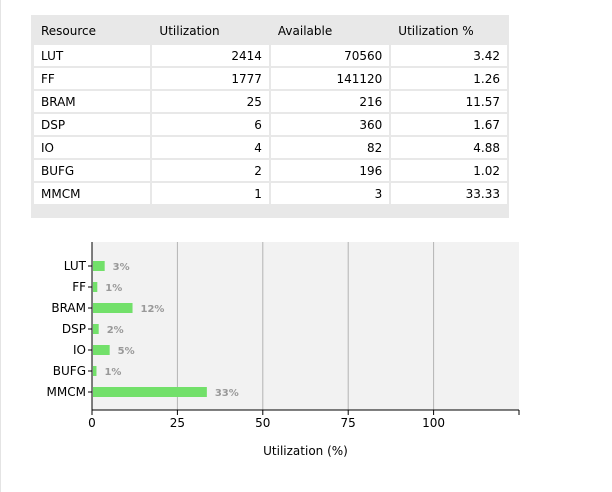  Describe the element at coordinates (66, 392) in the screenshot. I see `category-label: MMCM` at that location.